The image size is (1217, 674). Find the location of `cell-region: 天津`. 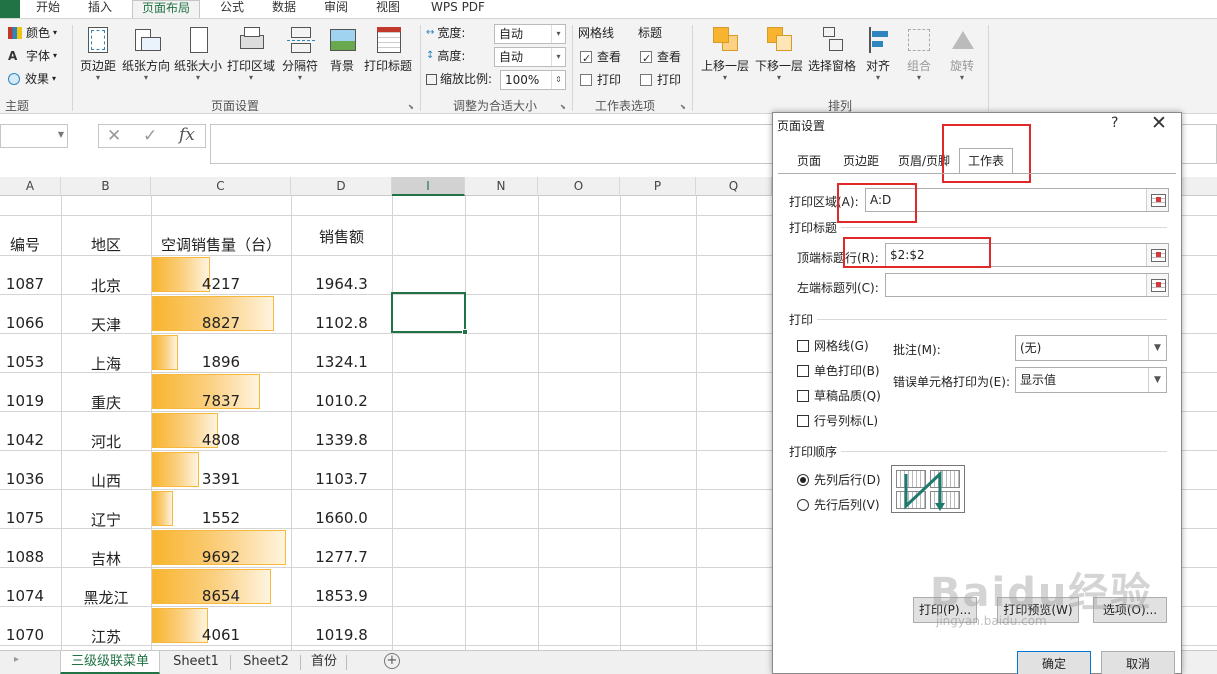

cell-region: 天津 is located at coordinates (106, 324).